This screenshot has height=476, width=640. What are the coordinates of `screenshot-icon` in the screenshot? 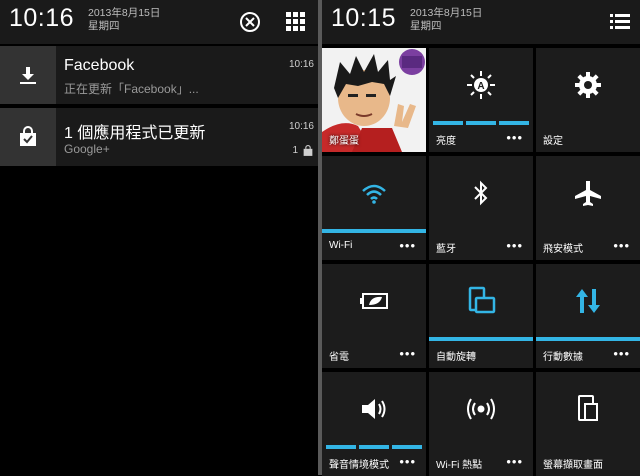 It's located at (588, 408).